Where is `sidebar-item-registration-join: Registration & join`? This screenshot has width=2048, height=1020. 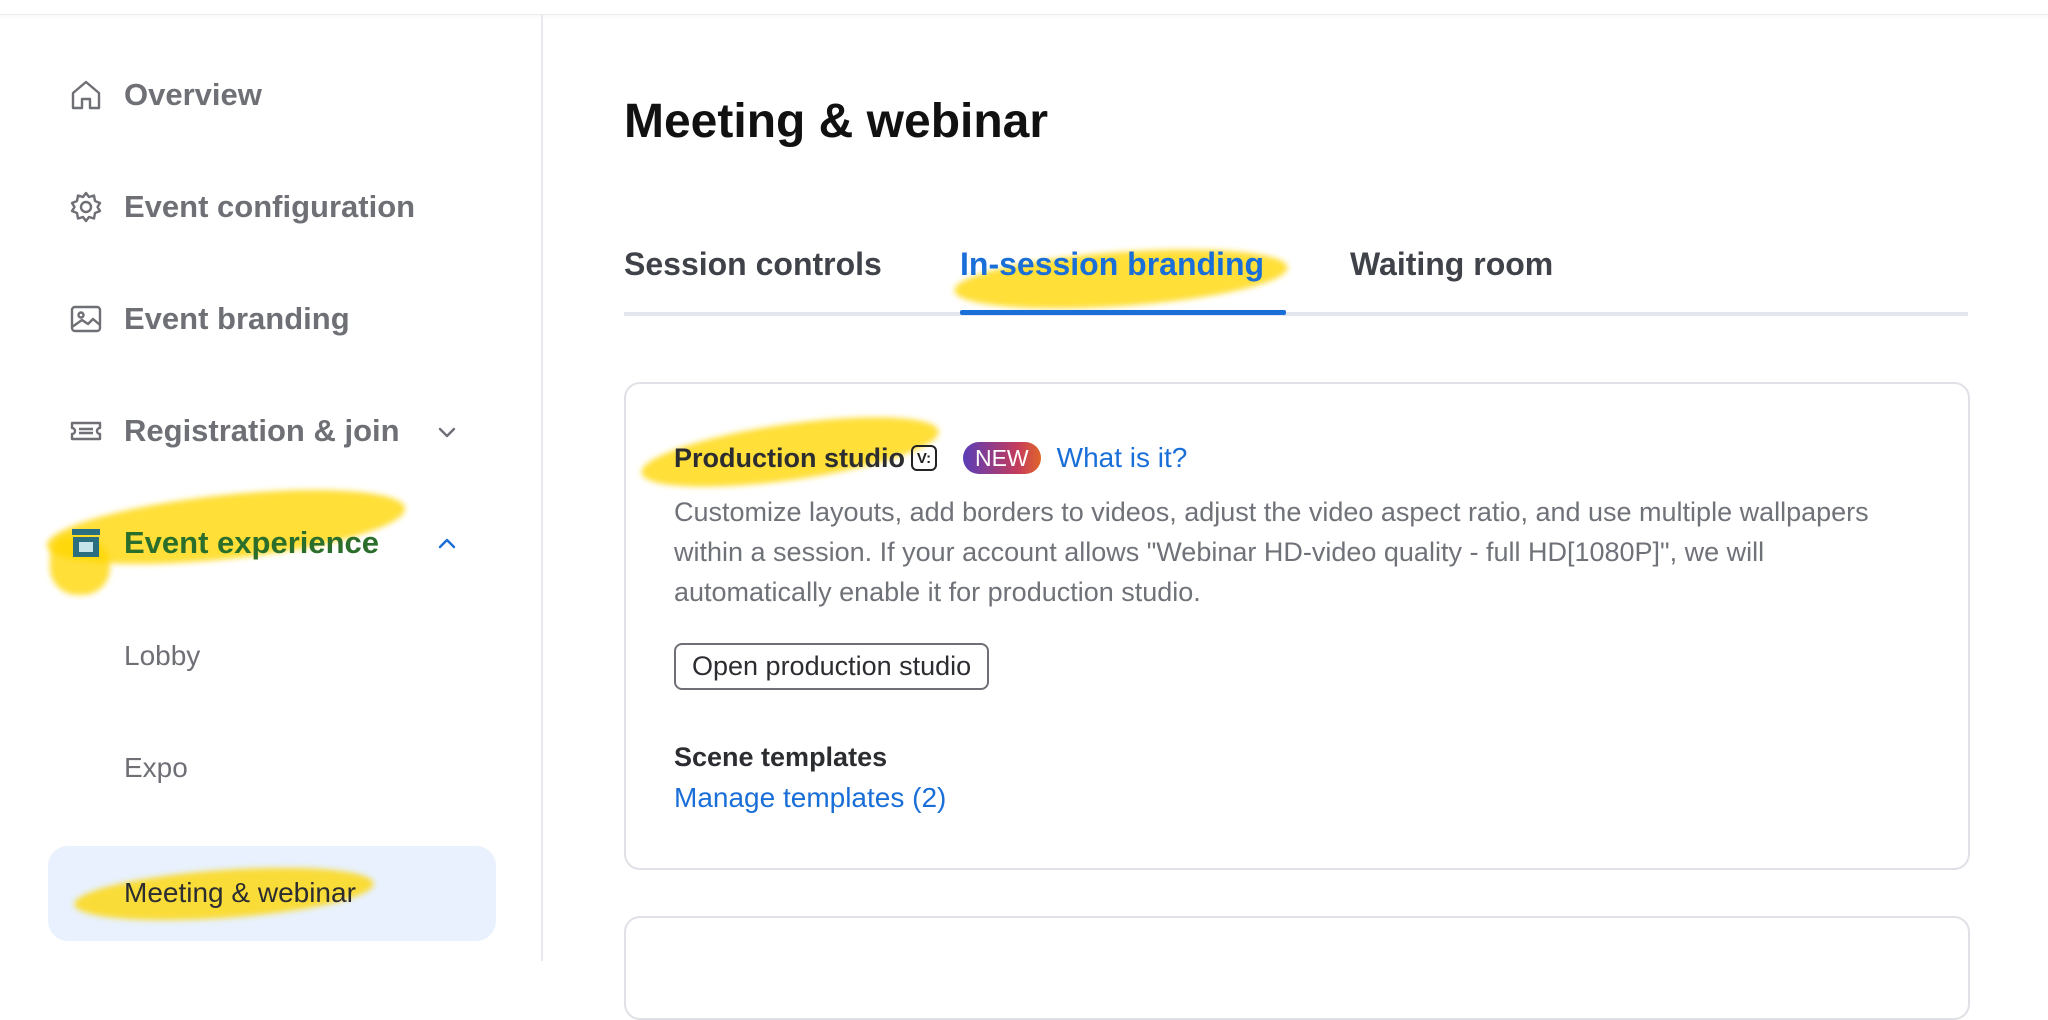 sidebar-item-registration-join: Registration & join is located at coordinates (268, 431).